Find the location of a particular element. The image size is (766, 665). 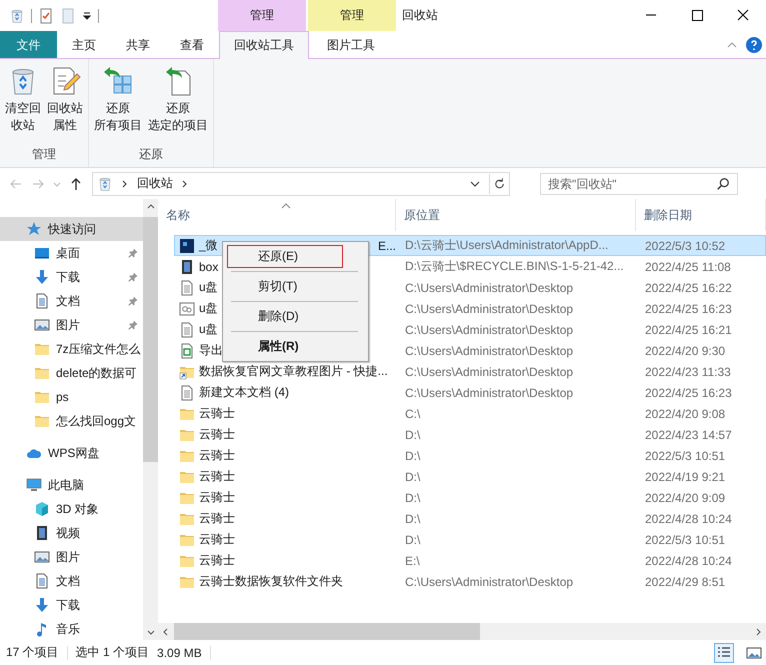

details-view-button is located at coordinates (724, 652).